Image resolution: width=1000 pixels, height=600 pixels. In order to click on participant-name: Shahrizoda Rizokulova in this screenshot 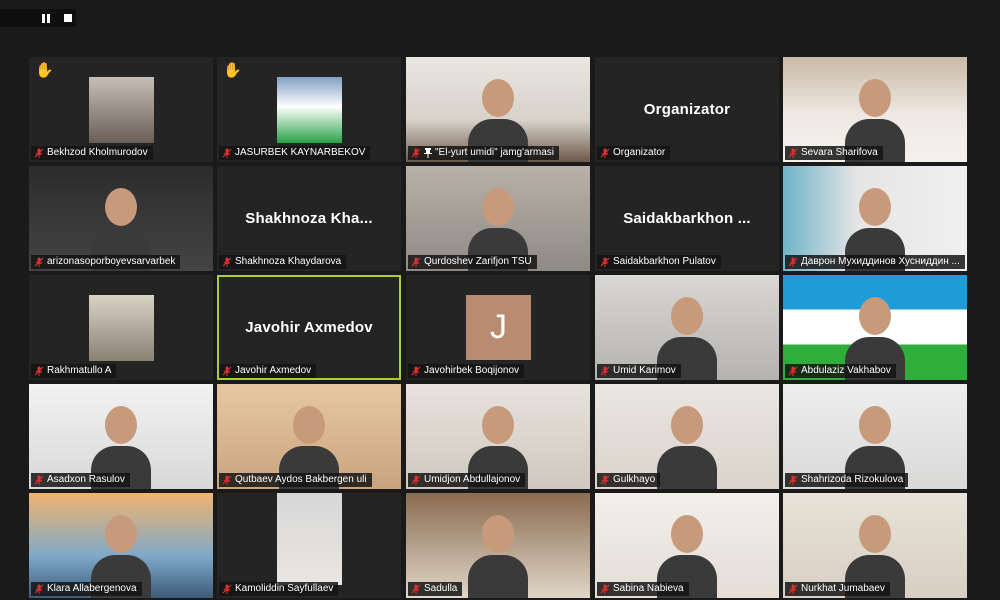, I will do `click(852, 479)`.